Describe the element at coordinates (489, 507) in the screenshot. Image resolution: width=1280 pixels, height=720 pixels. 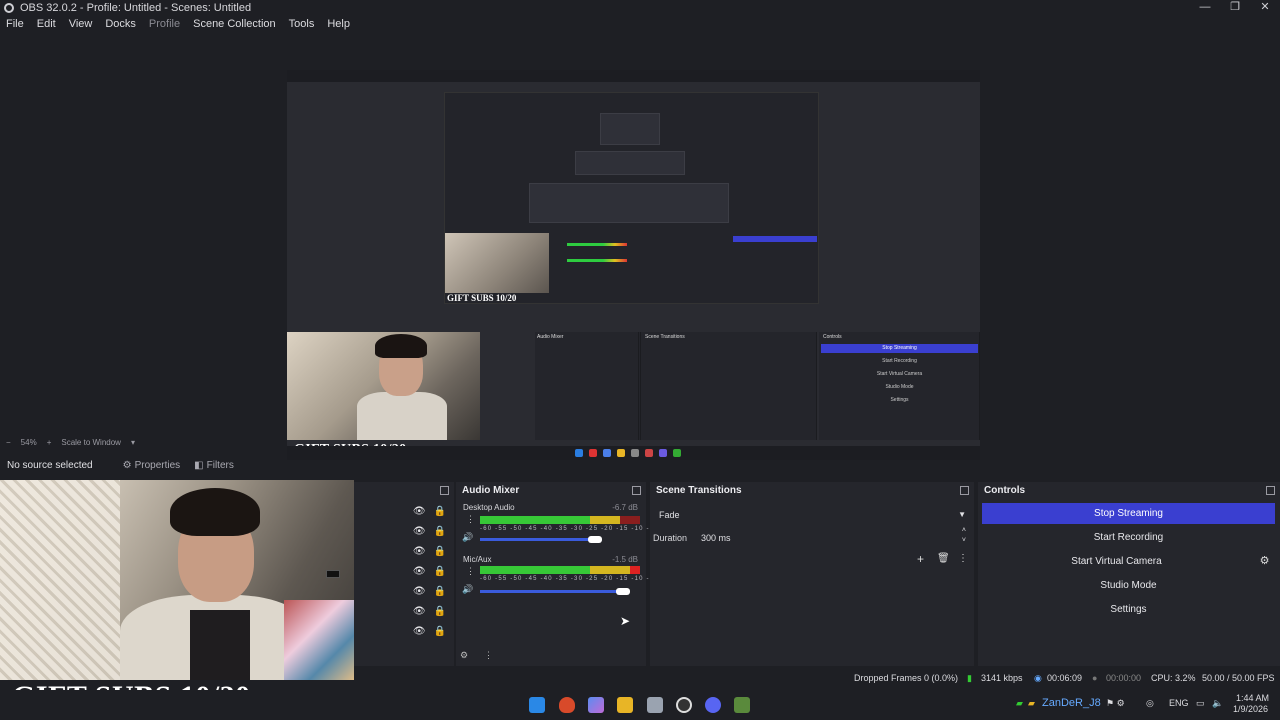
I see `channel-name: Desktop Audio` at that location.